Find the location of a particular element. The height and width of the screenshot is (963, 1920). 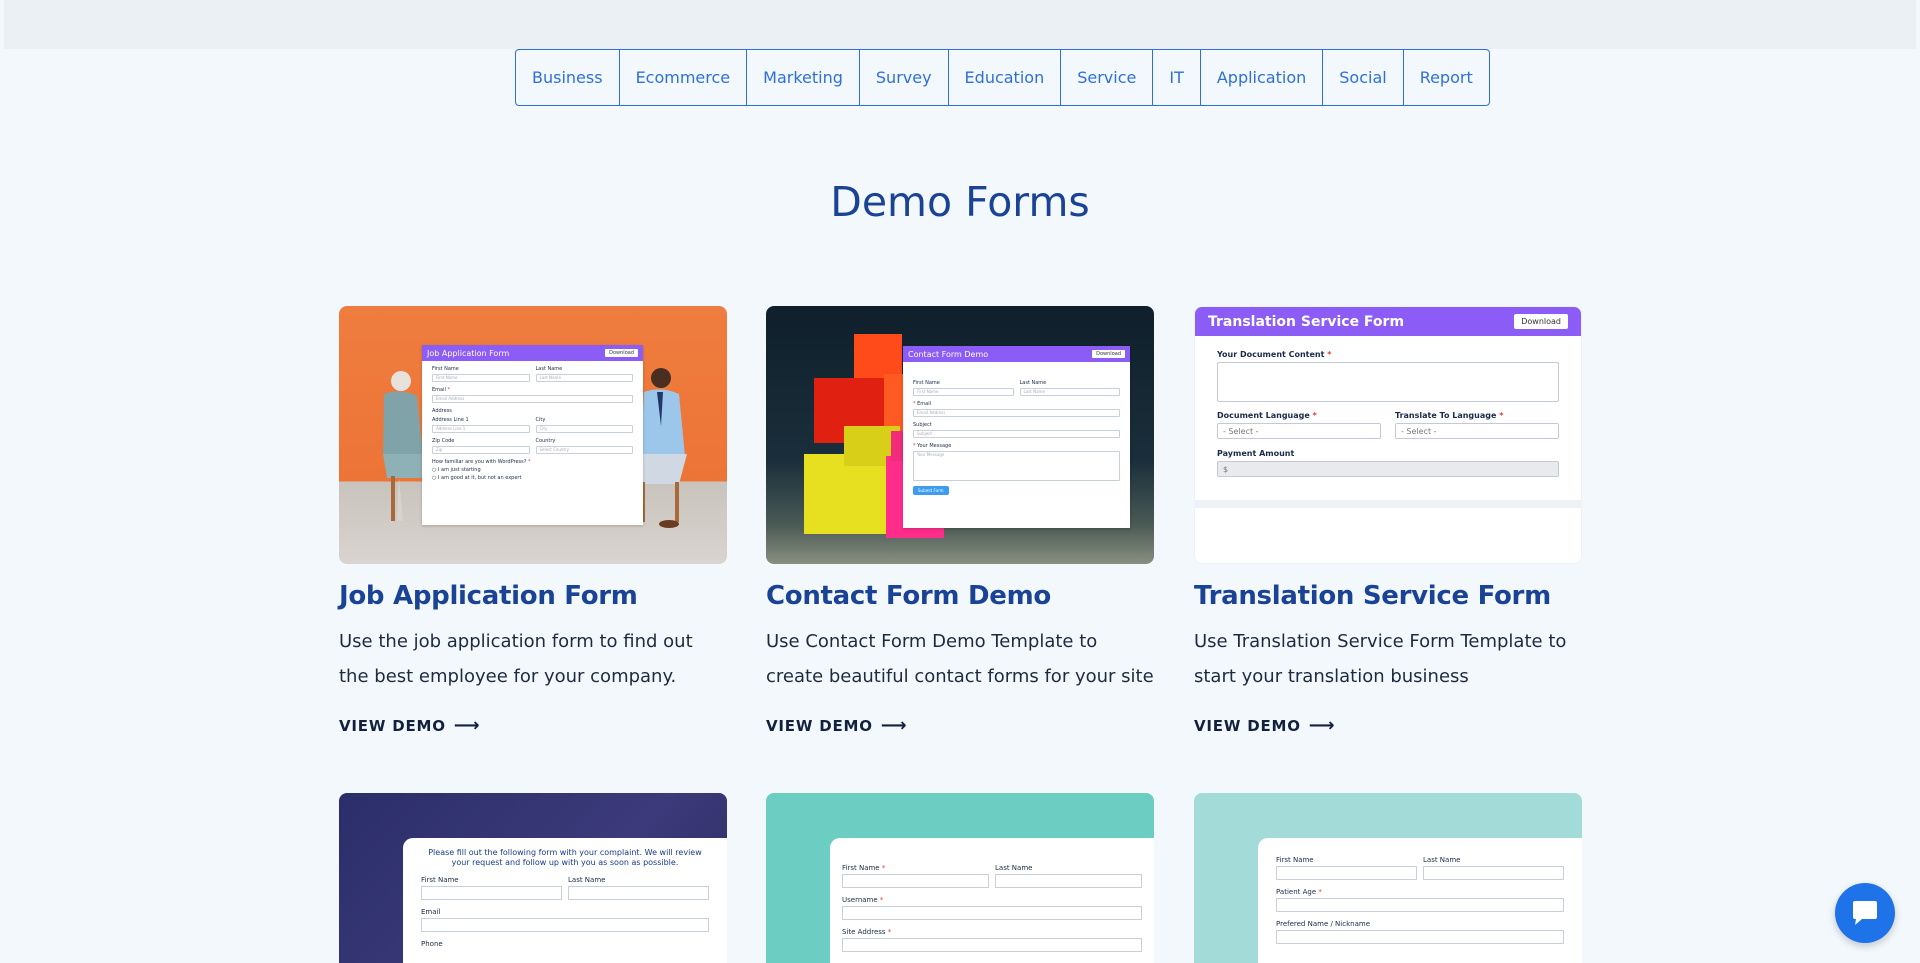

address-field: Address Line 1 is located at coordinates (481, 429).